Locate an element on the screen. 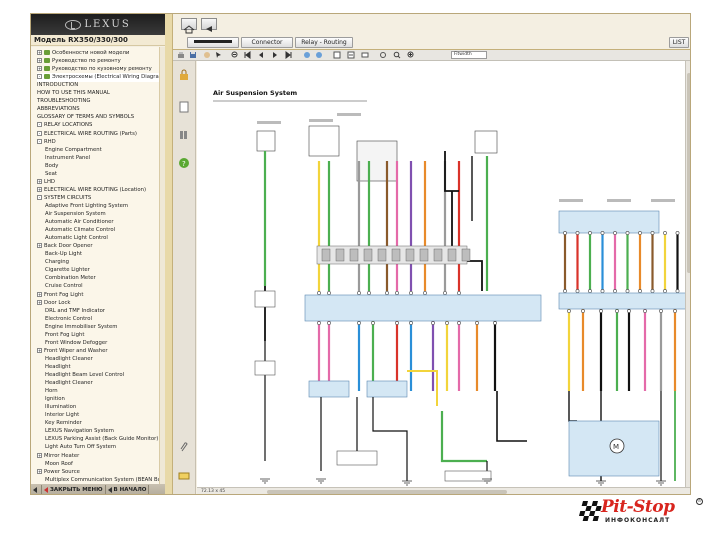 The height and width of the screenshot is (540, 720). last-page-icon is located at coordinates (289, 55).